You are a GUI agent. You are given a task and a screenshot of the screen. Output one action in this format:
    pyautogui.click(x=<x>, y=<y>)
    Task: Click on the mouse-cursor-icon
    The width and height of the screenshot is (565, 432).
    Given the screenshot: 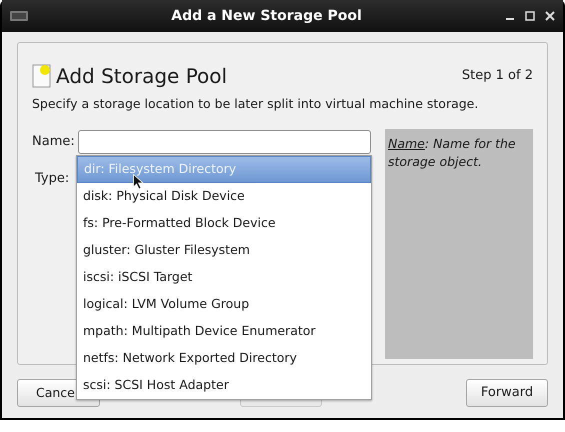 What is the action you would take?
    pyautogui.click(x=138, y=182)
    